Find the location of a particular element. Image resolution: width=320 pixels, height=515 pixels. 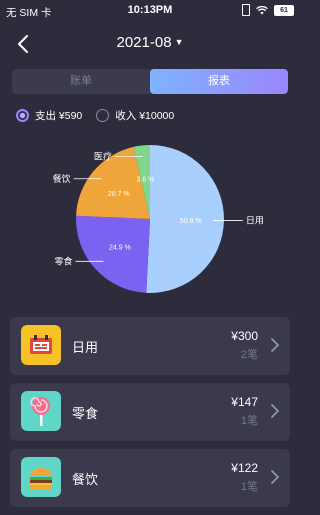

category-row: 零食 ¥147 1笔 is located at coordinates (150, 412).